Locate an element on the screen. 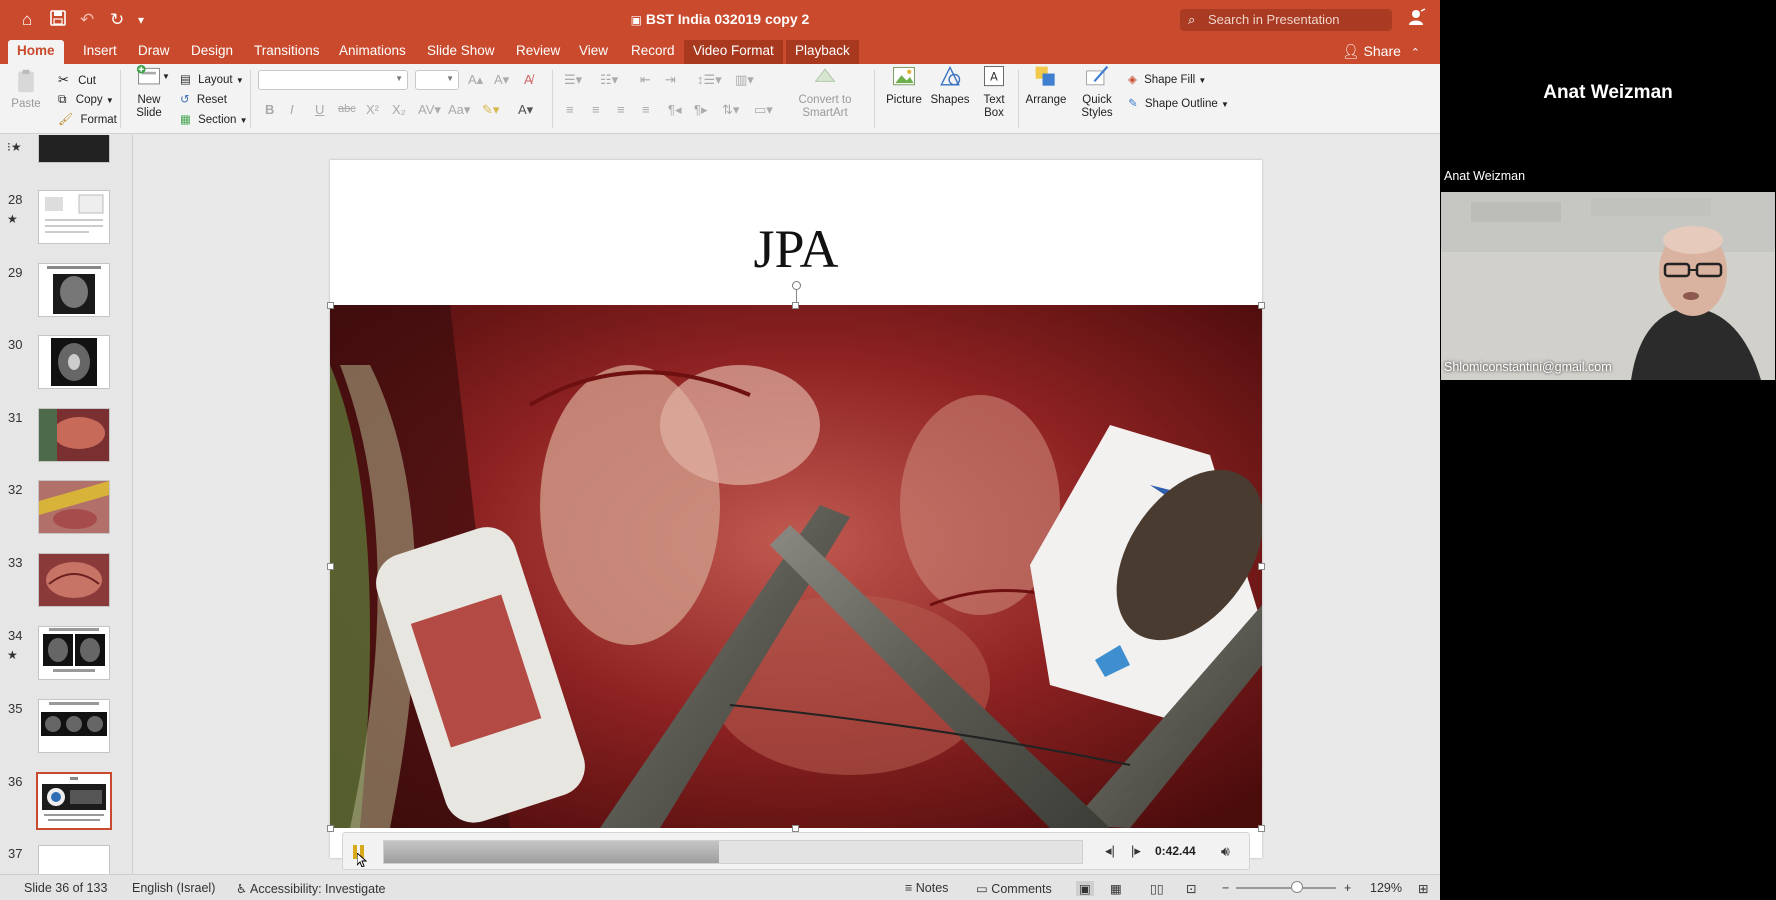 This screenshot has height=900, width=1776. clear-format-icon: A̸ is located at coordinates (528, 79).